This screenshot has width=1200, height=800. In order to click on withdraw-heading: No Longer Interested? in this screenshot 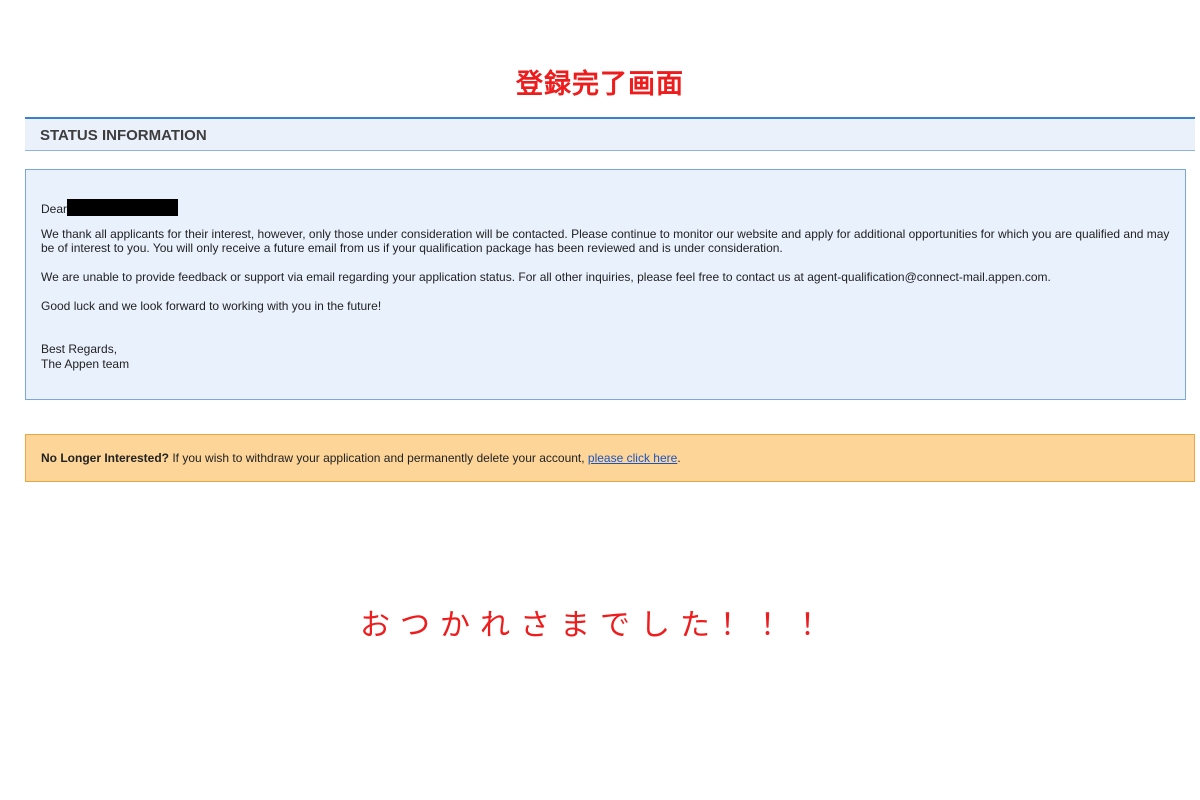, I will do `click(105, 458)`.